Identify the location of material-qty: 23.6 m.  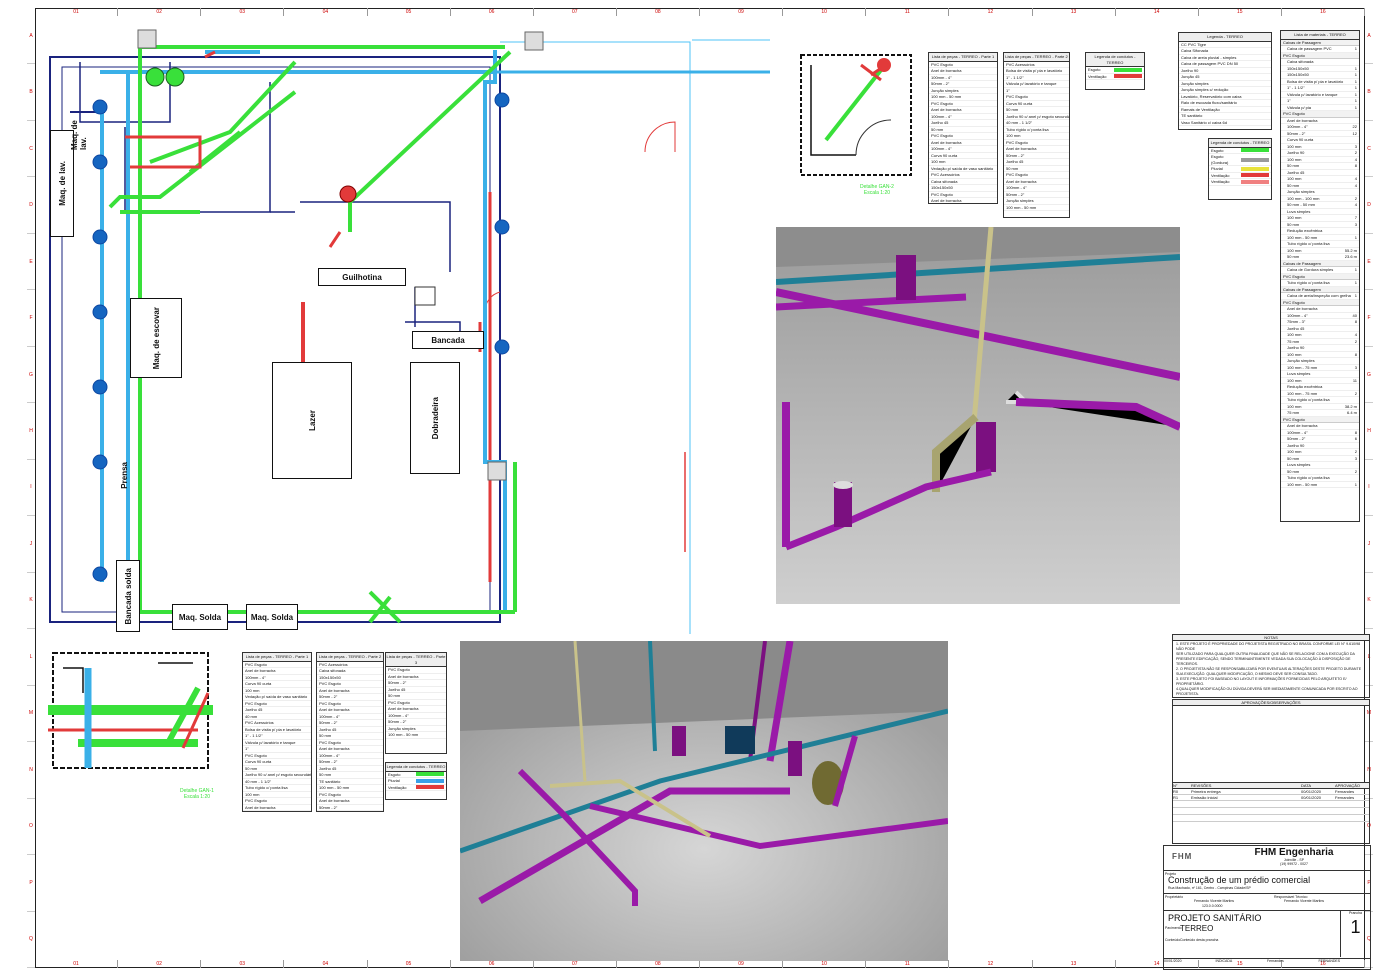
(1350, 256).